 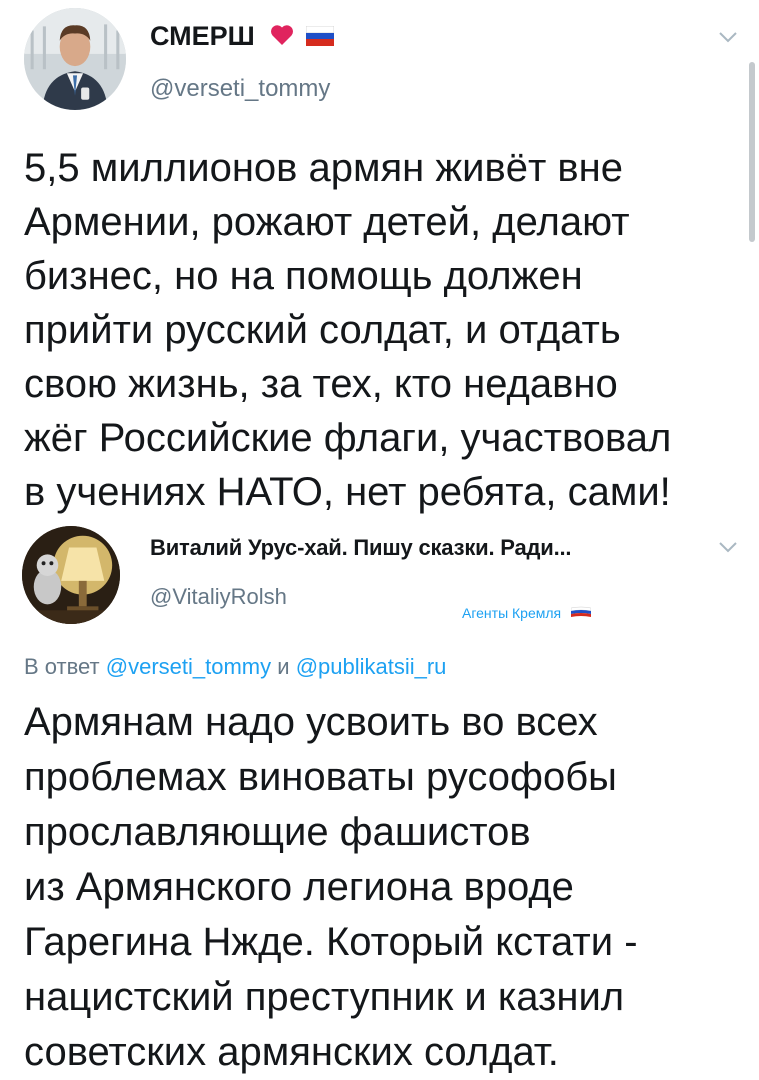 What do you see at coordinates (311, 722) in the screenshot?
I see `tweet-text-line: Армянам надо усвоить во всех` at bounding box center [311, 722].